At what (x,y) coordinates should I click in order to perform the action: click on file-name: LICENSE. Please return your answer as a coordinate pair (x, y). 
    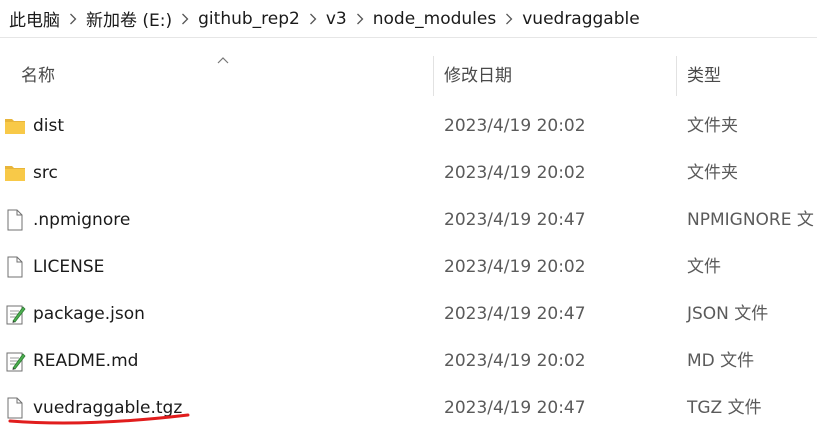
    Looking at the image, I should click on (69, 267).